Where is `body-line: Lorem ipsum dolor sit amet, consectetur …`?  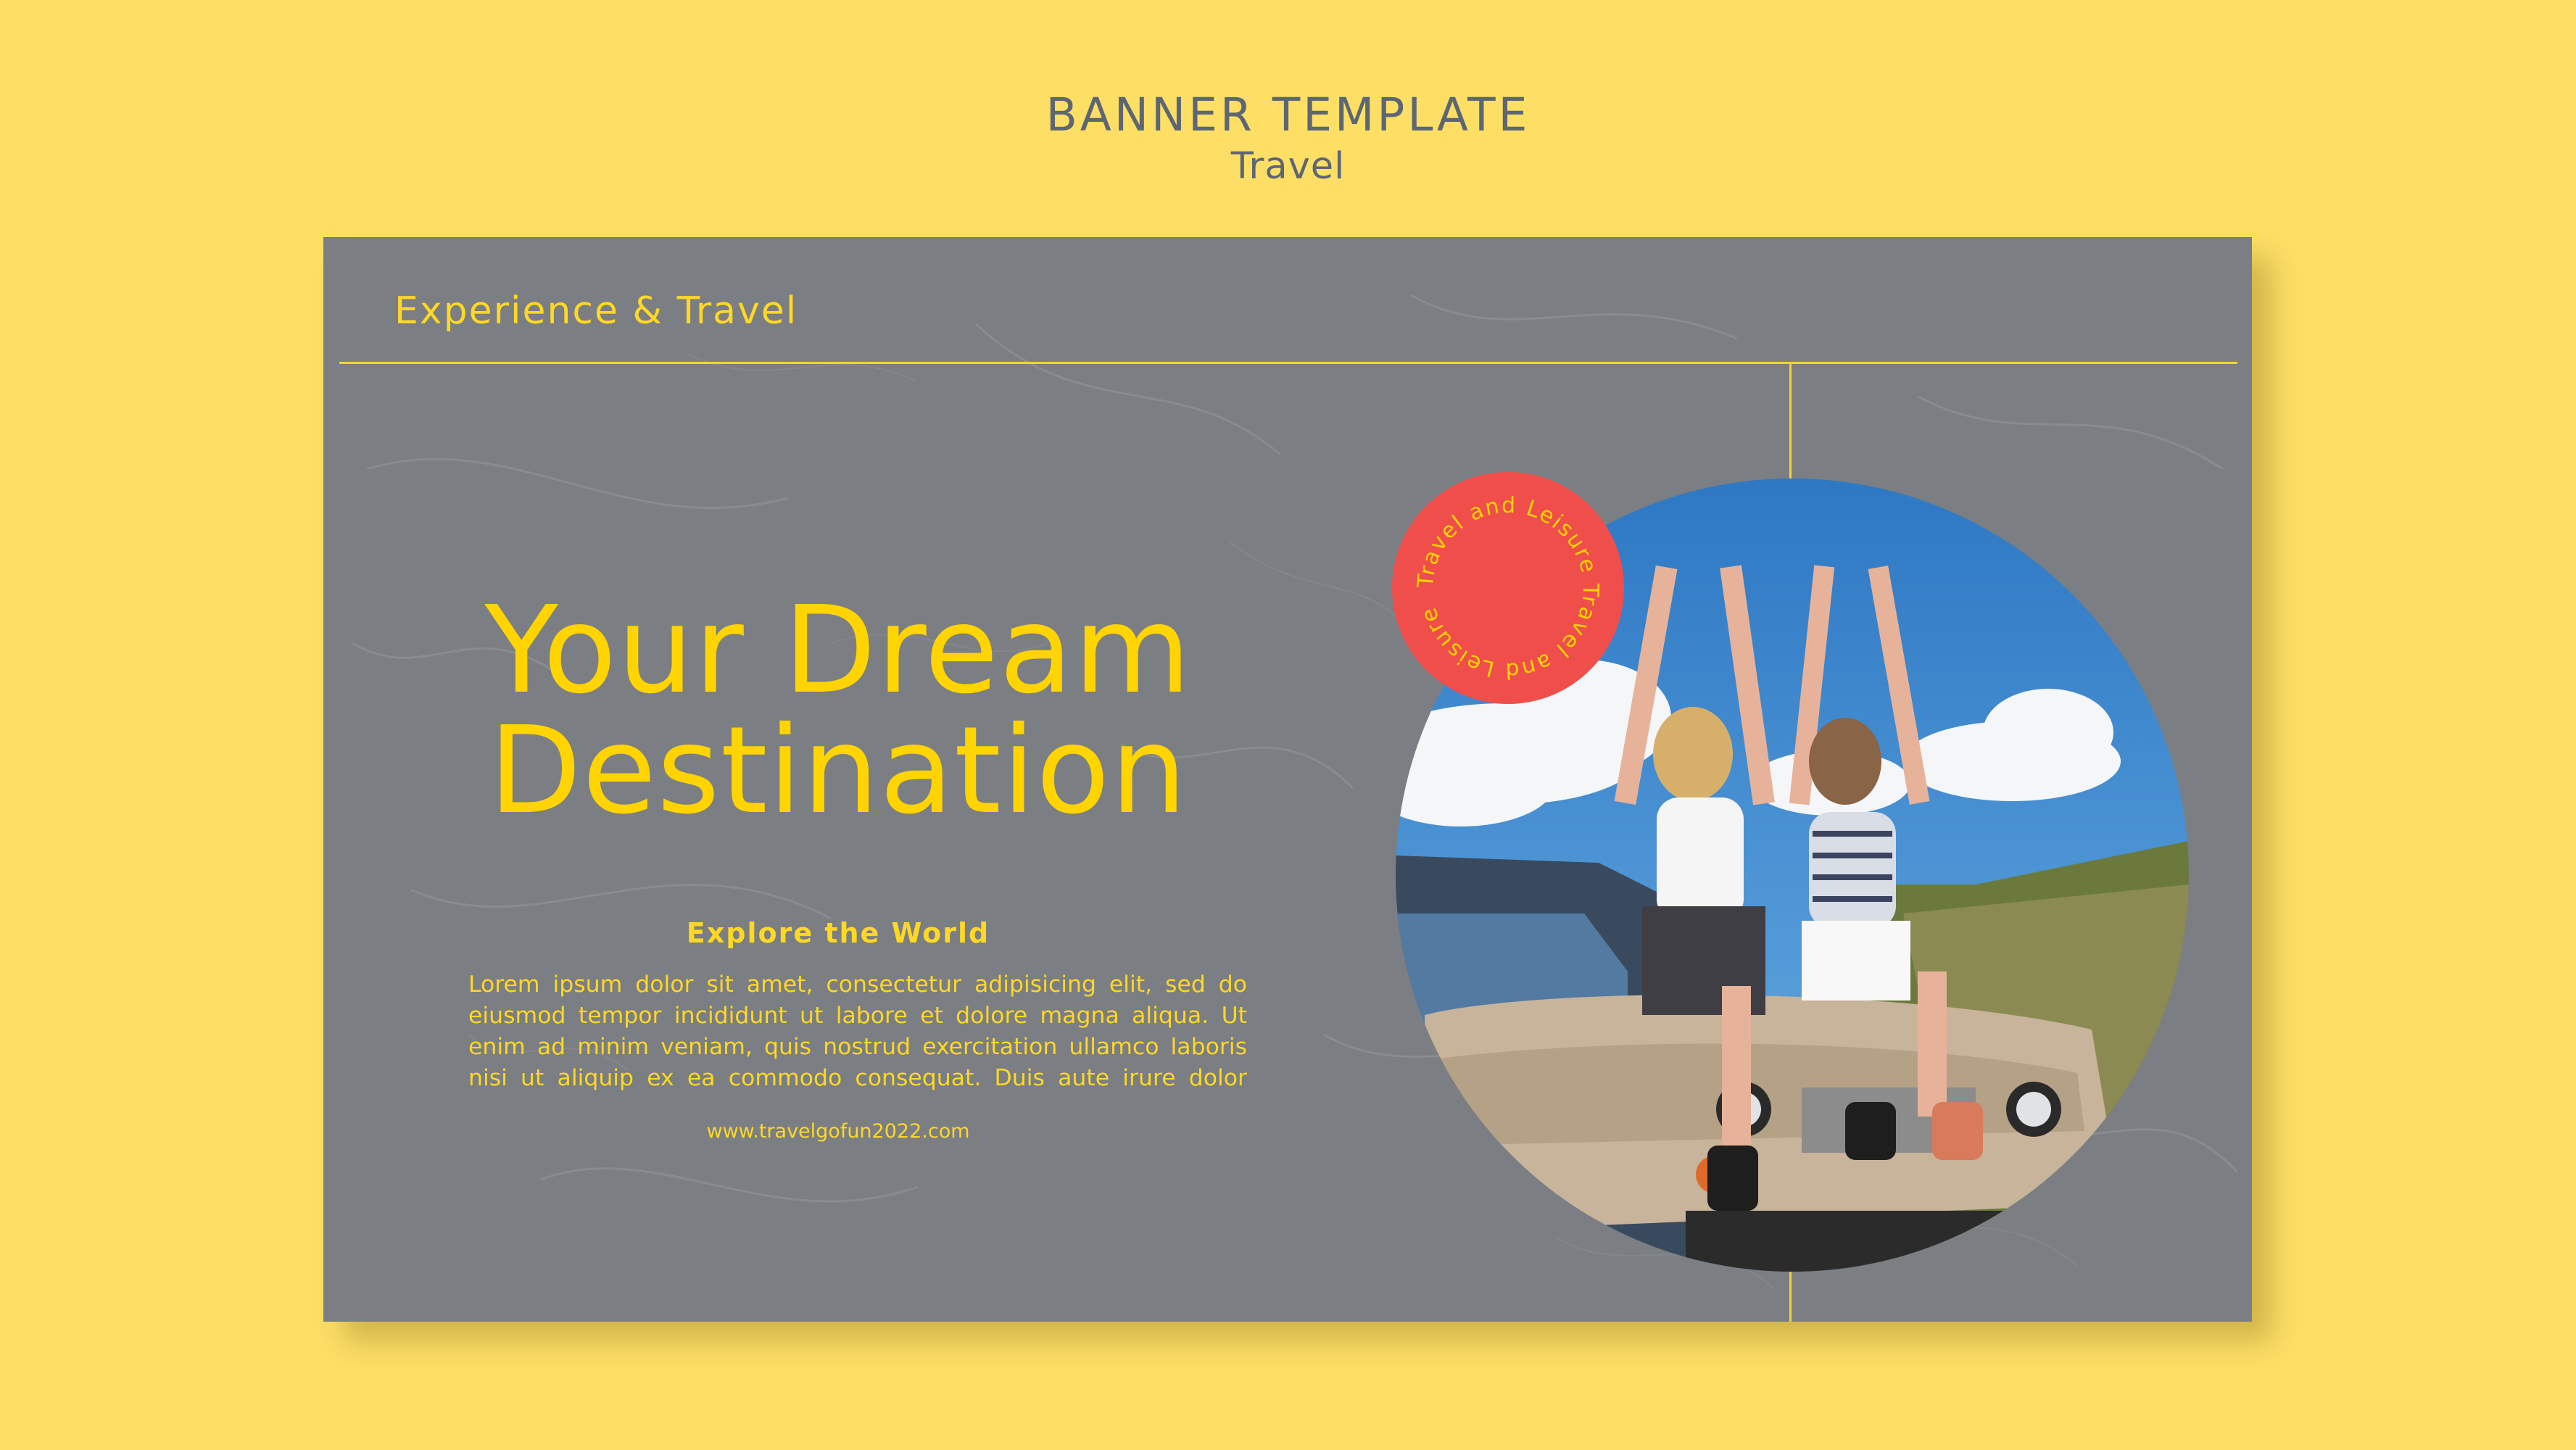 body-line: Lorem ipsum dolor sit amet, consectetur … is located at coordinates (858, 985).